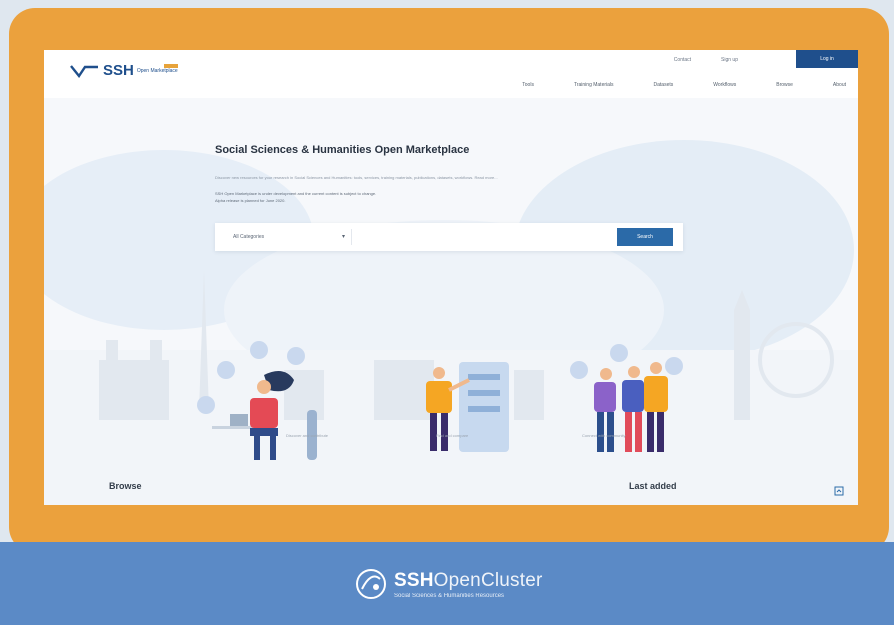 The height and width of the screenshot is (625, 894). Describe the element at coordinates (488, 580) in the screenshot. I see `footer-brand-light: OpenCluster` at that location.